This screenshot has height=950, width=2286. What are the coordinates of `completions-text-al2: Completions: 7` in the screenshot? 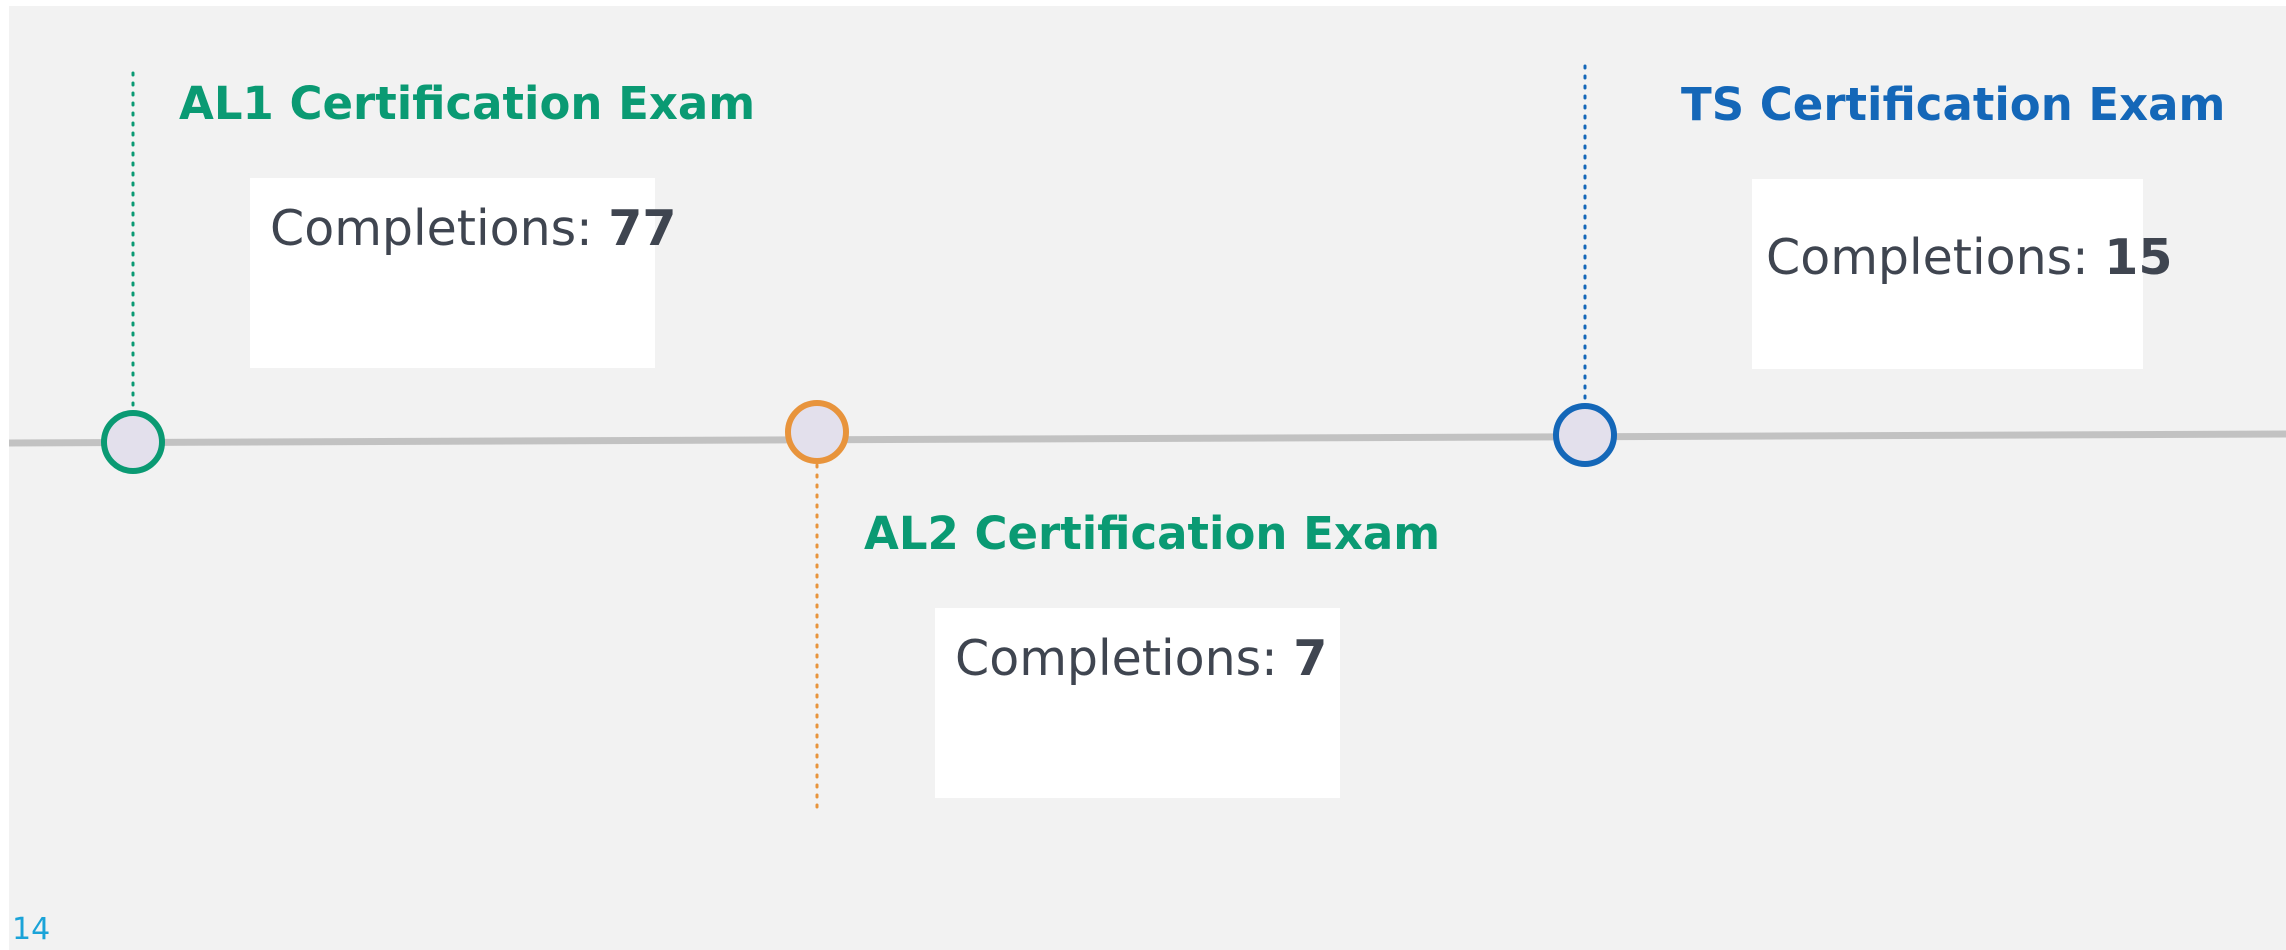 It's located at (1141, 658).